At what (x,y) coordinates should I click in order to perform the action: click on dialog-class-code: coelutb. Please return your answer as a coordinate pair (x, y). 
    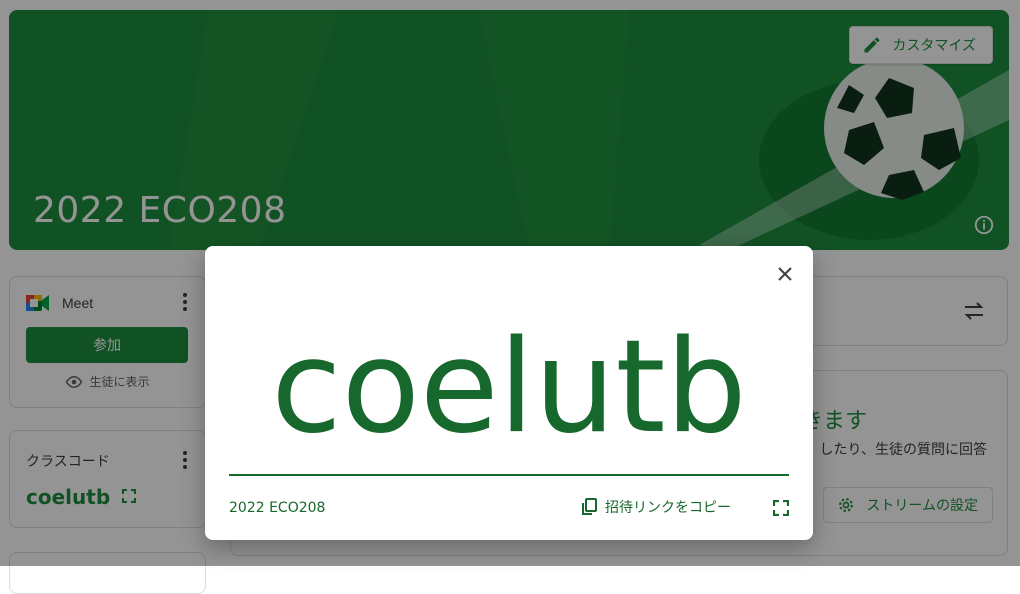
    Looking at the image, I should click on (509, 387).